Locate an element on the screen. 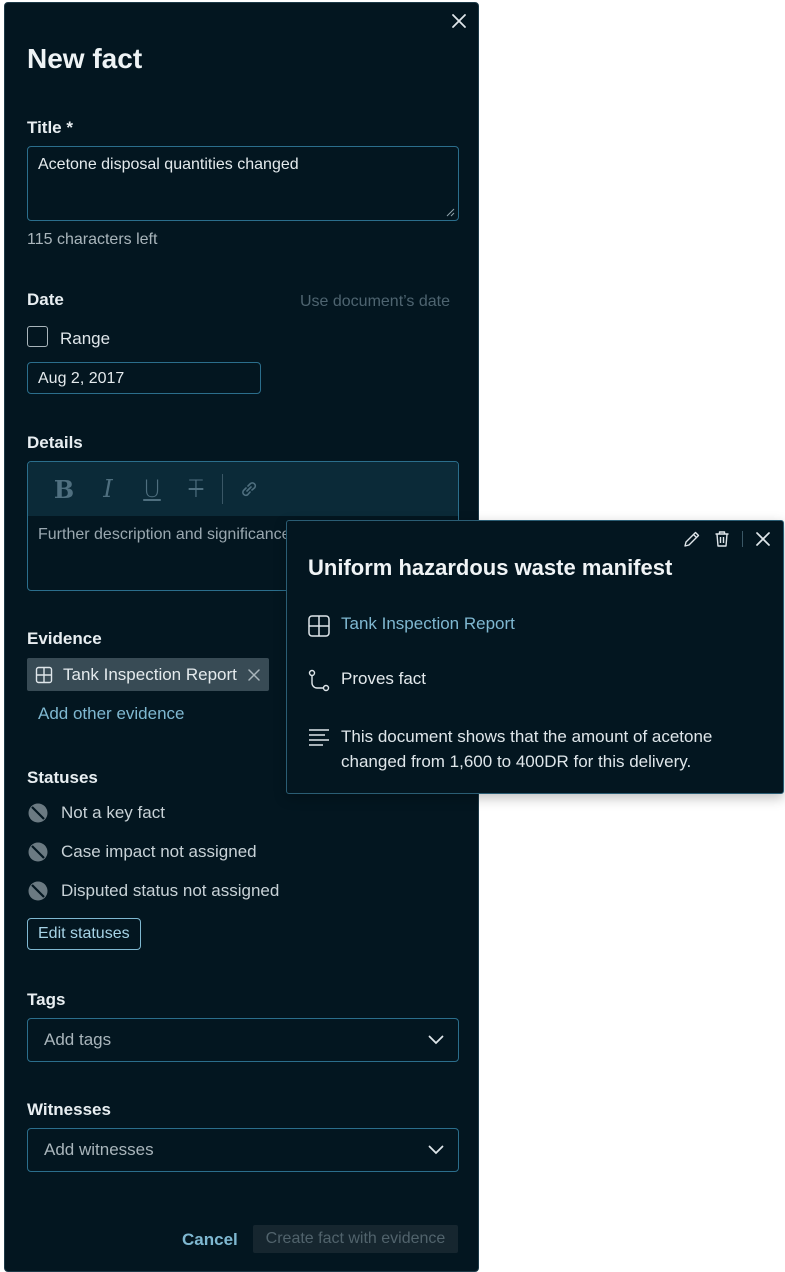 This screenshot has height=1272, width=785. details-label: Details is located at coordinates (55, 442).